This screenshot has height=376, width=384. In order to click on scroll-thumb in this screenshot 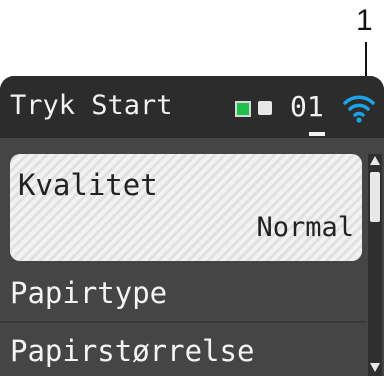, I will do `click(375, 197)`.